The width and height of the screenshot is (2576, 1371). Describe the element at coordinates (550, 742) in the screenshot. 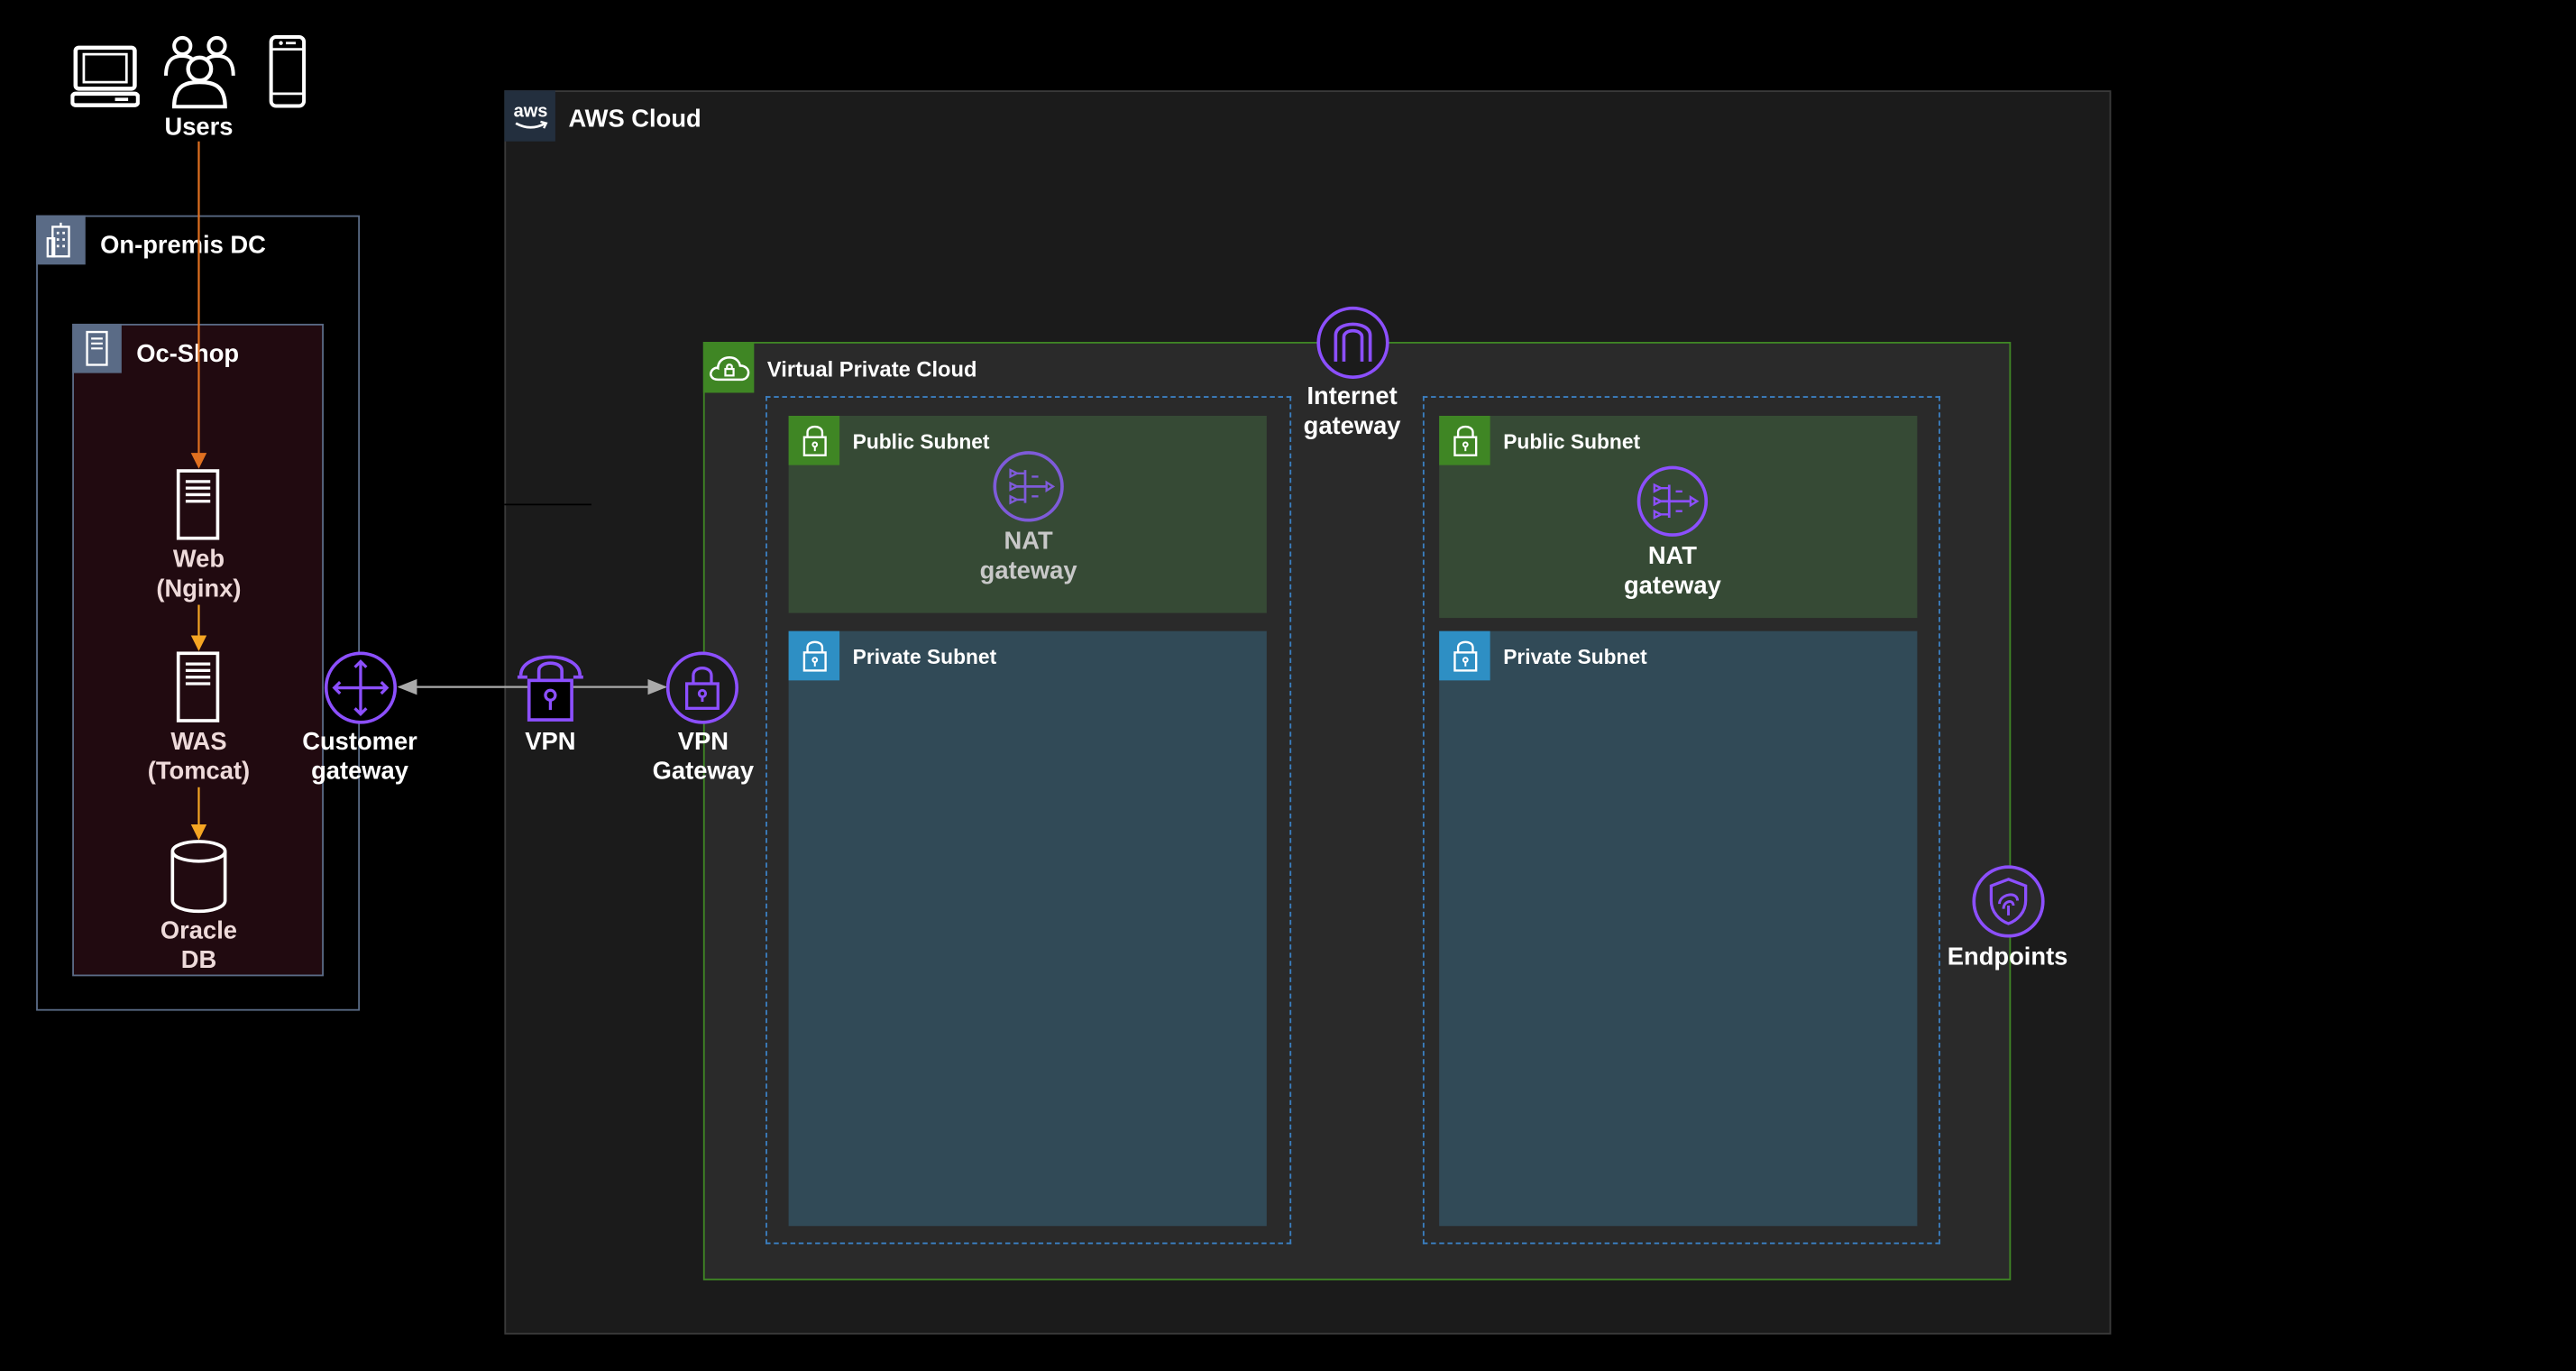

I see `vpn-label: VPN` at that location.